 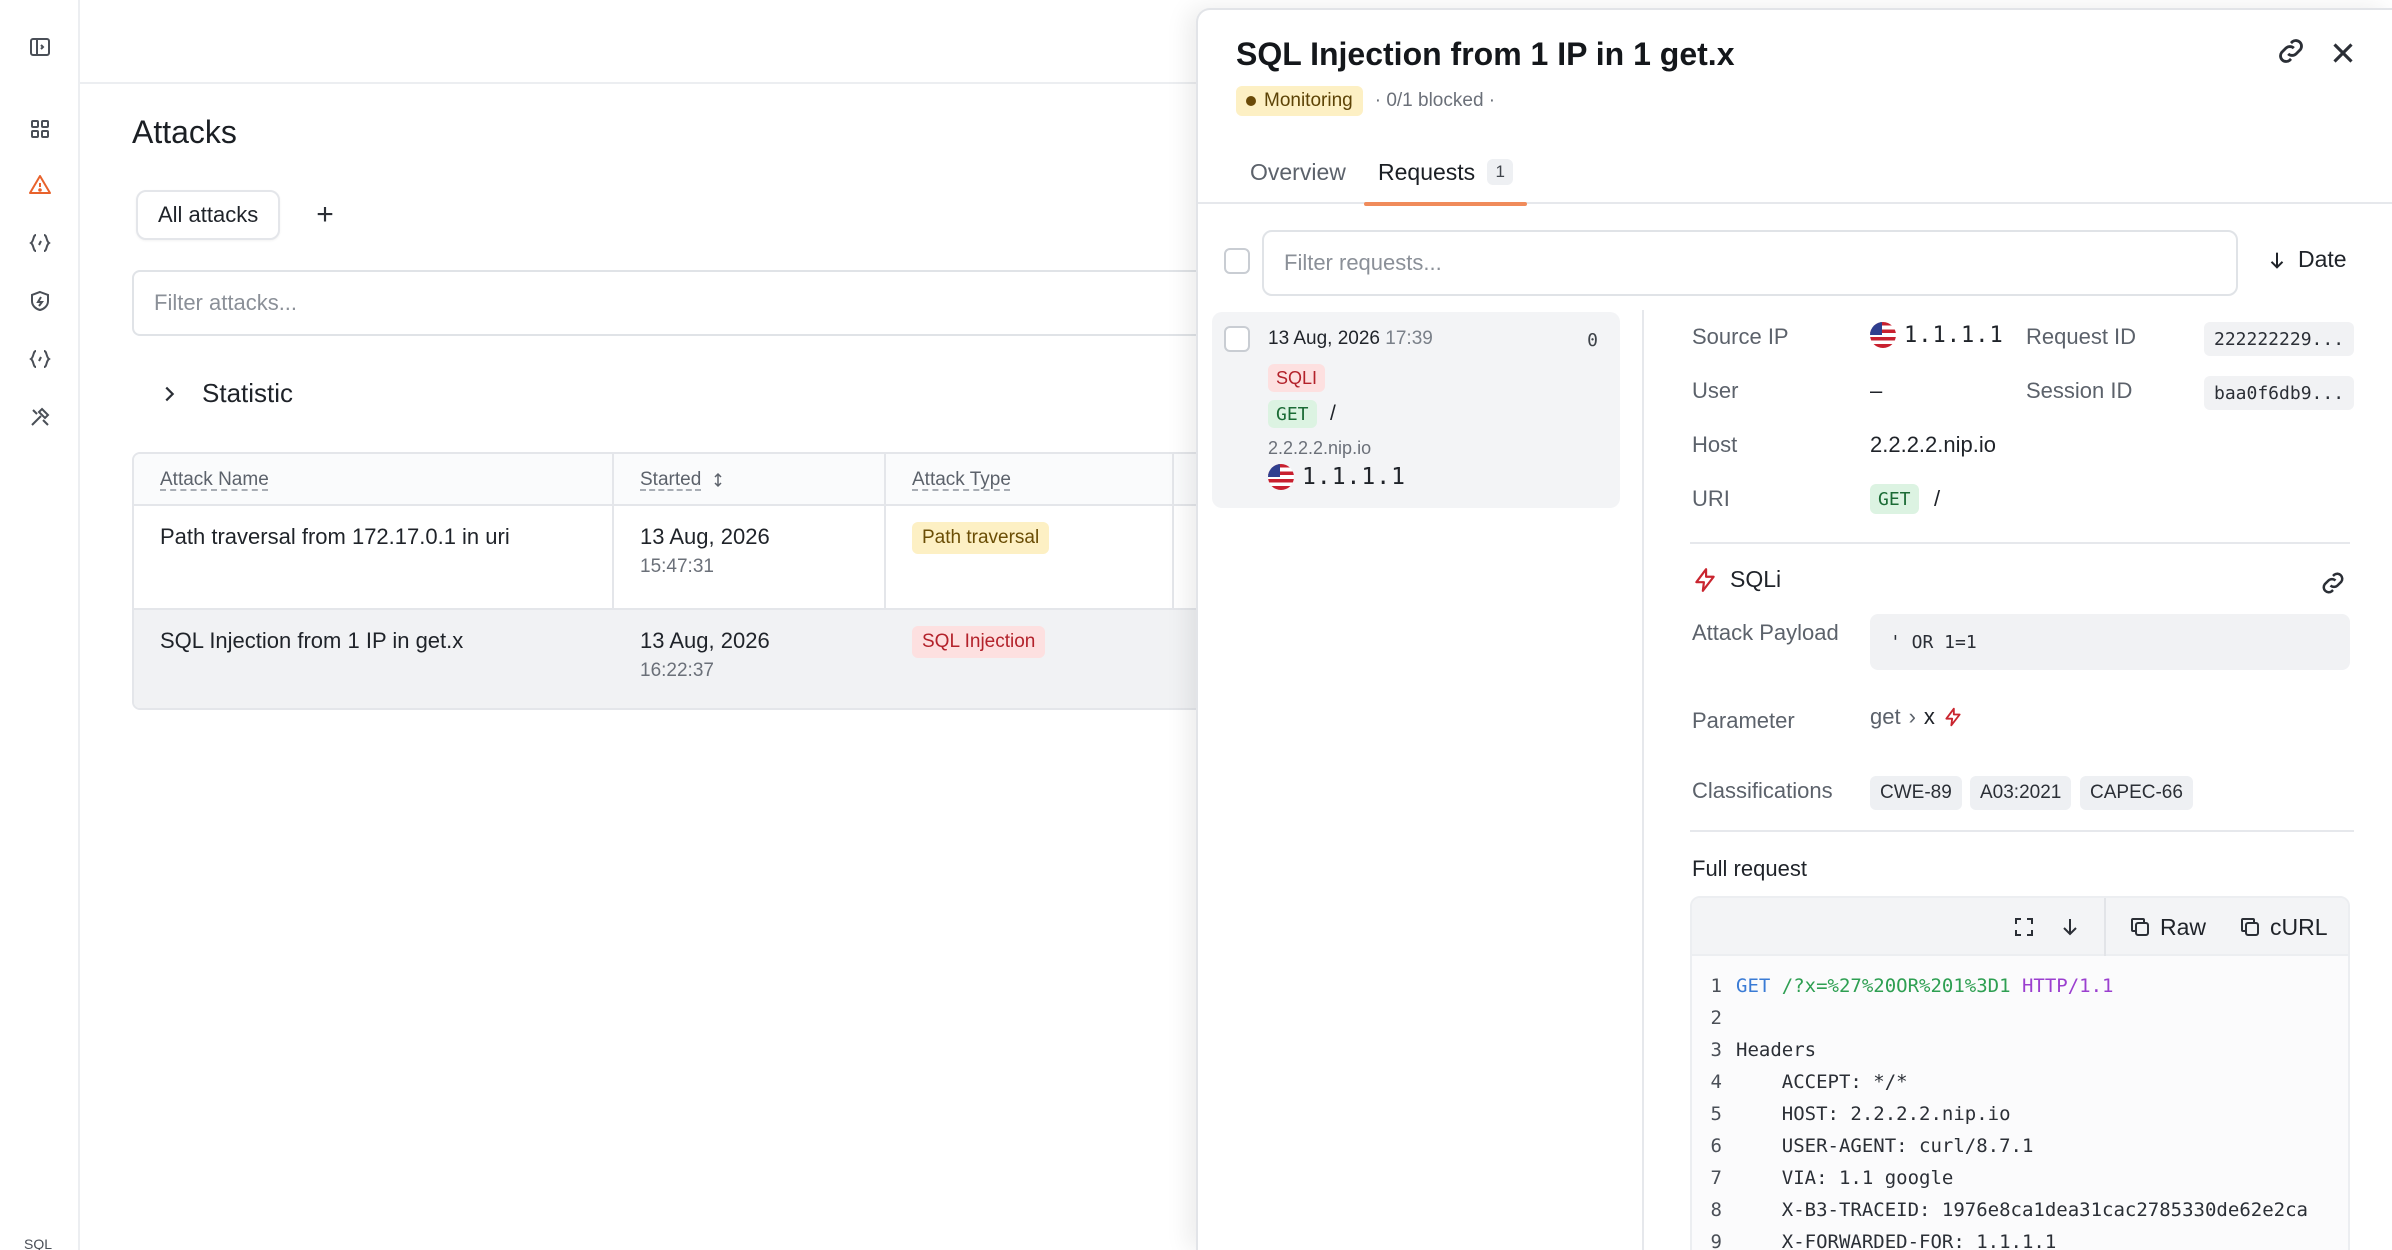 I want to click on code-line: 9 X-FORWARDED-FOR: 1.1.1.1, so click(x=1874, y=1238).